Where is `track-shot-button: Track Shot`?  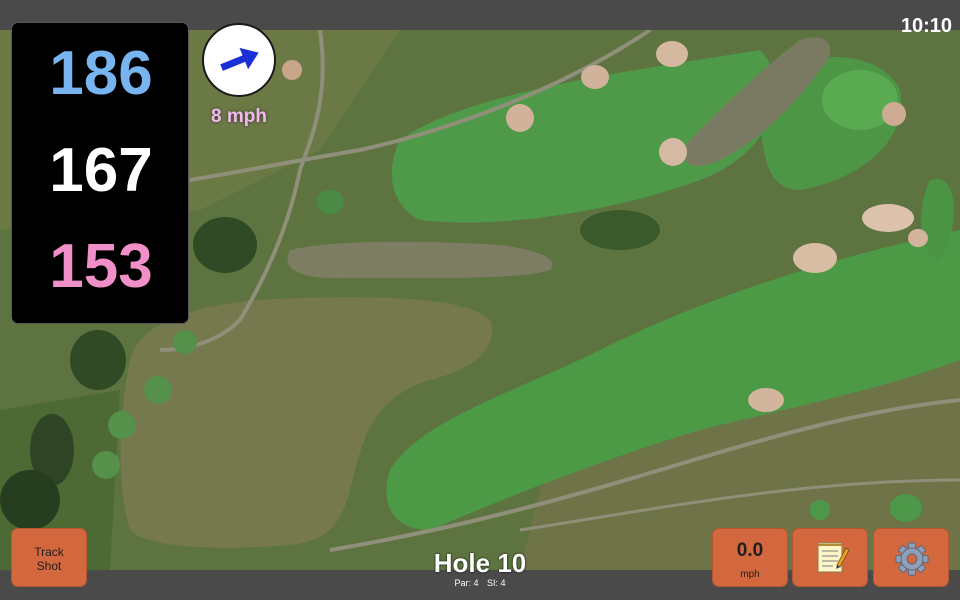 track-shot-button: Track Shot is located at coordinates (49, 557).